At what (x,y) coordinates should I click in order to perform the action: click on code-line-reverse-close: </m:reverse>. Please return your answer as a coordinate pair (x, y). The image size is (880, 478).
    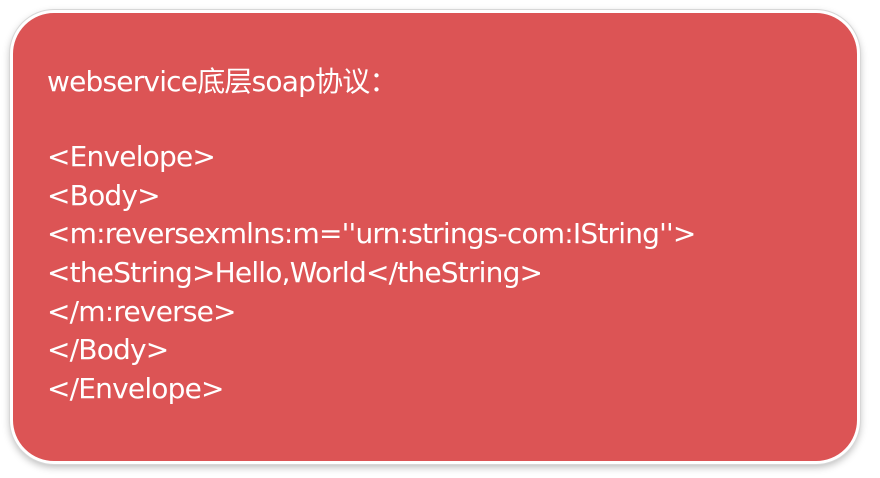
    Looking at the image, I should click on (142, 311).